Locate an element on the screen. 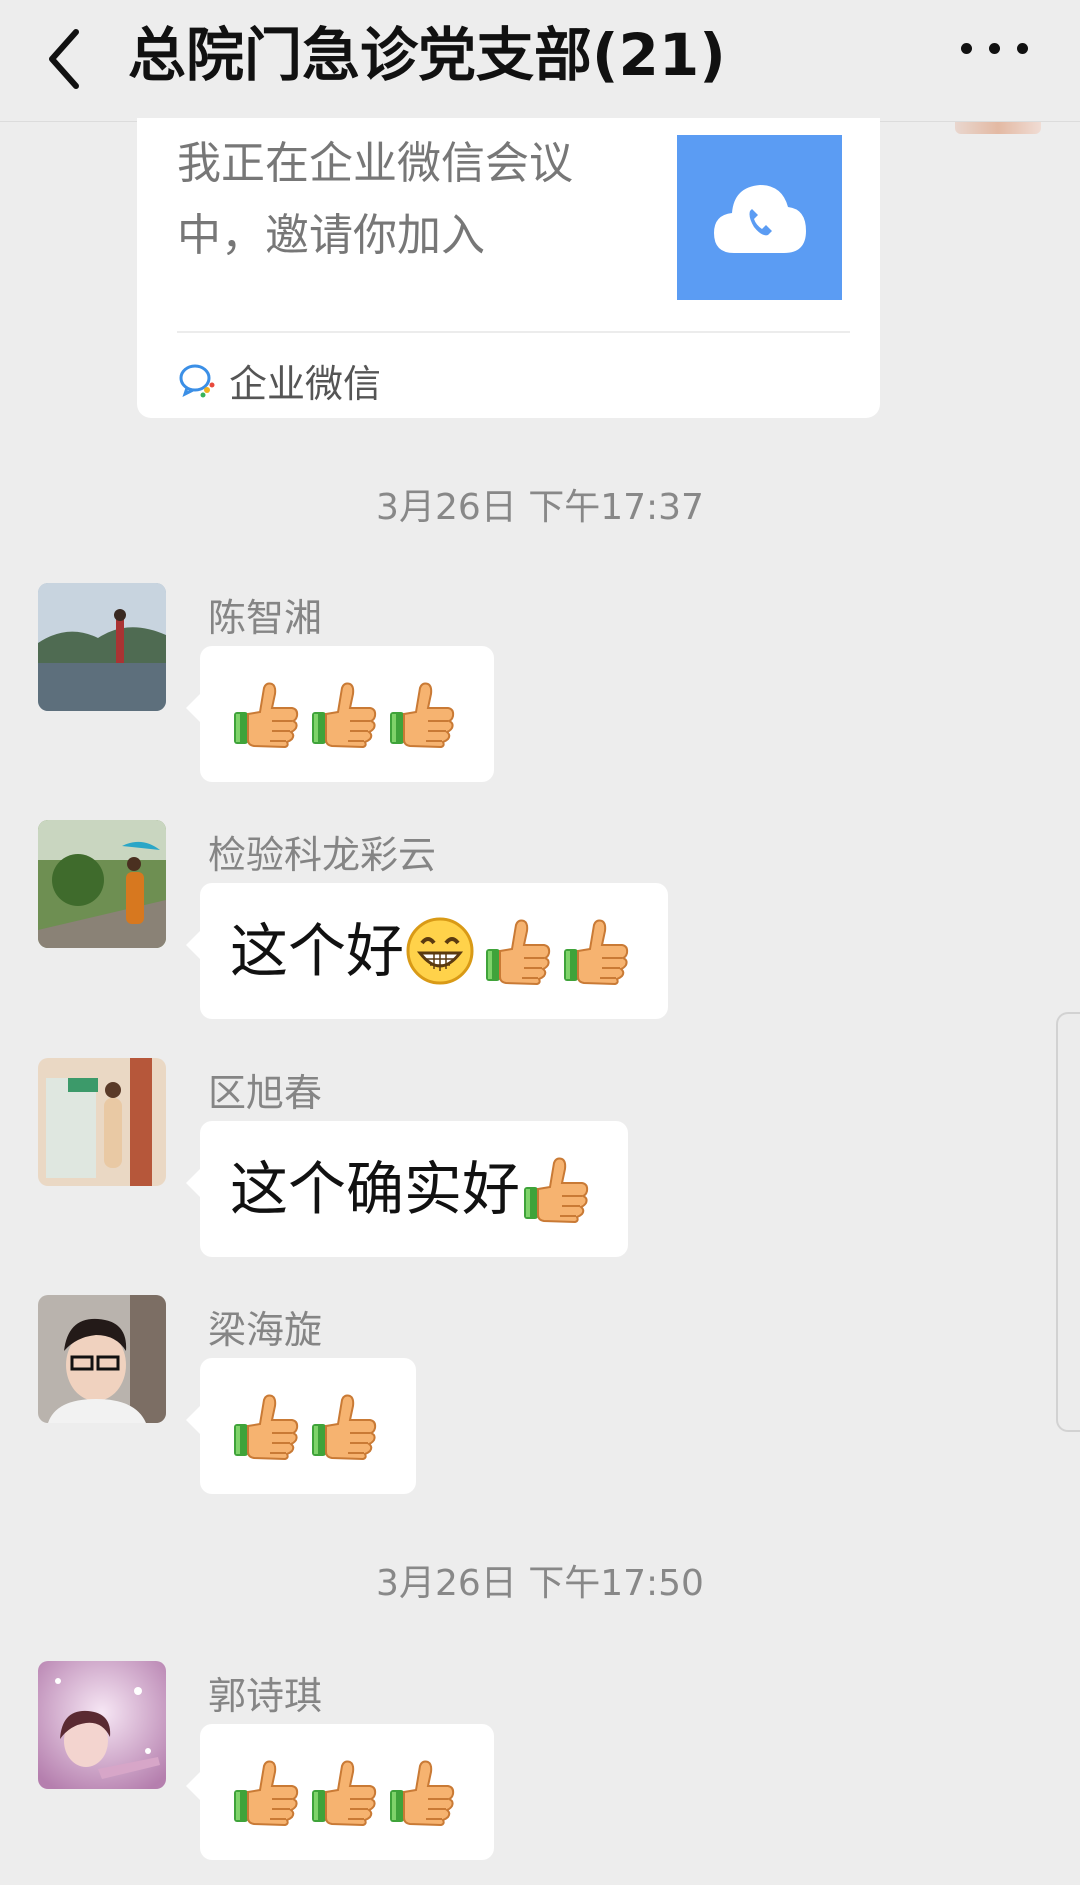 The image size is (1080, 1885). sender-name: 检验科龙彩云 is located at coordinates (322, 855).